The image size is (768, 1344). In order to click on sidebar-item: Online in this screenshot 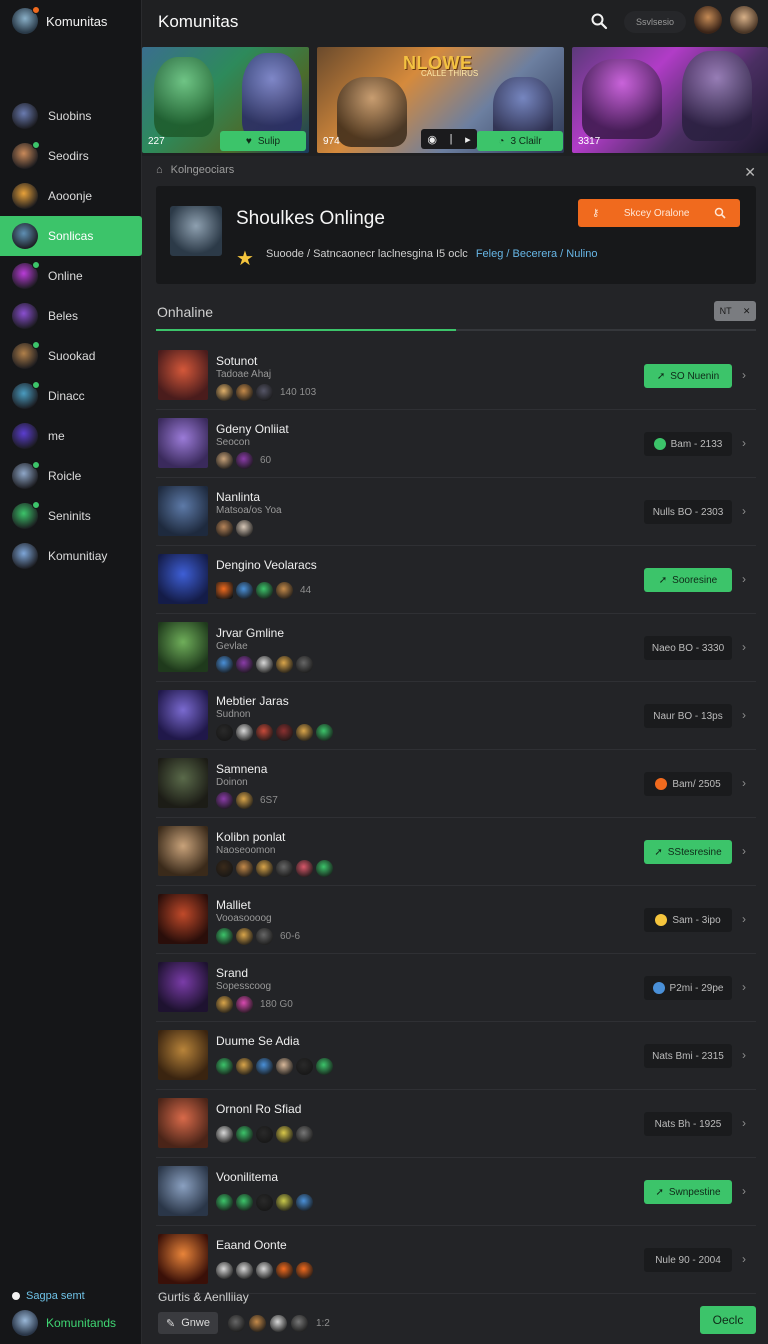, I will do `click(71, 276)`.